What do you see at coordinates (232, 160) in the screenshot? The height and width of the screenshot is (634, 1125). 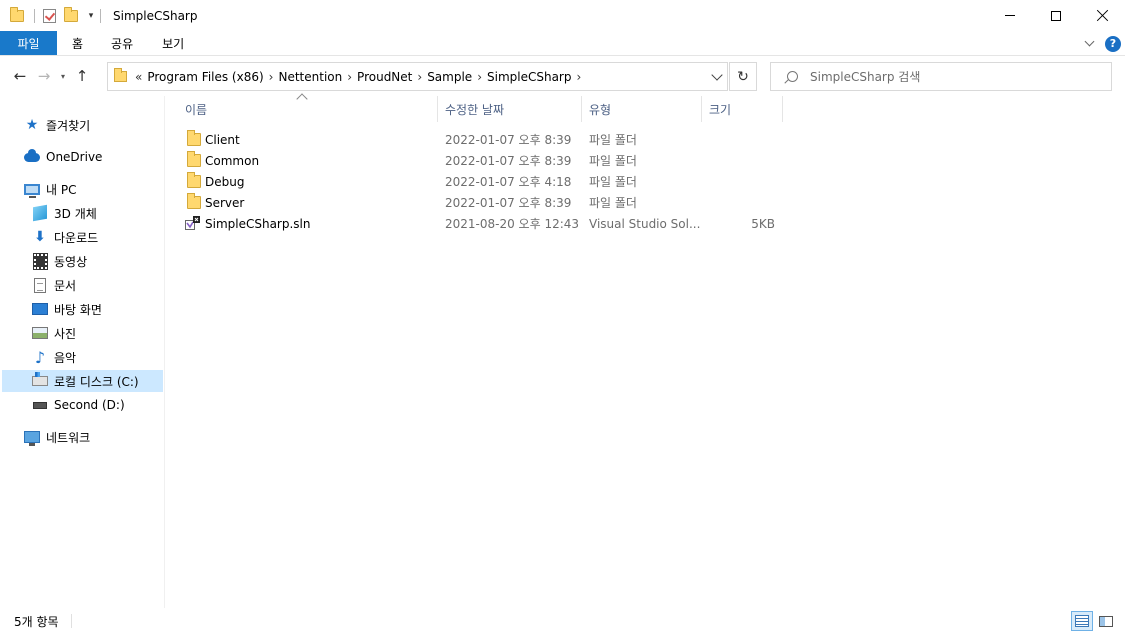 I see `file-name: Common` at bounding box center [232, 160].